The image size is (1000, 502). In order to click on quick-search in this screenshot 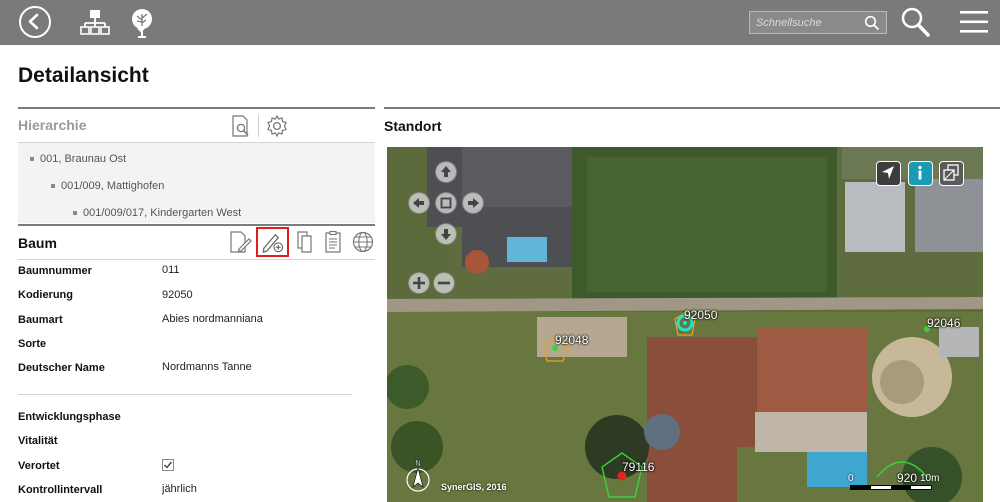, I will do `click(818, 22)`.